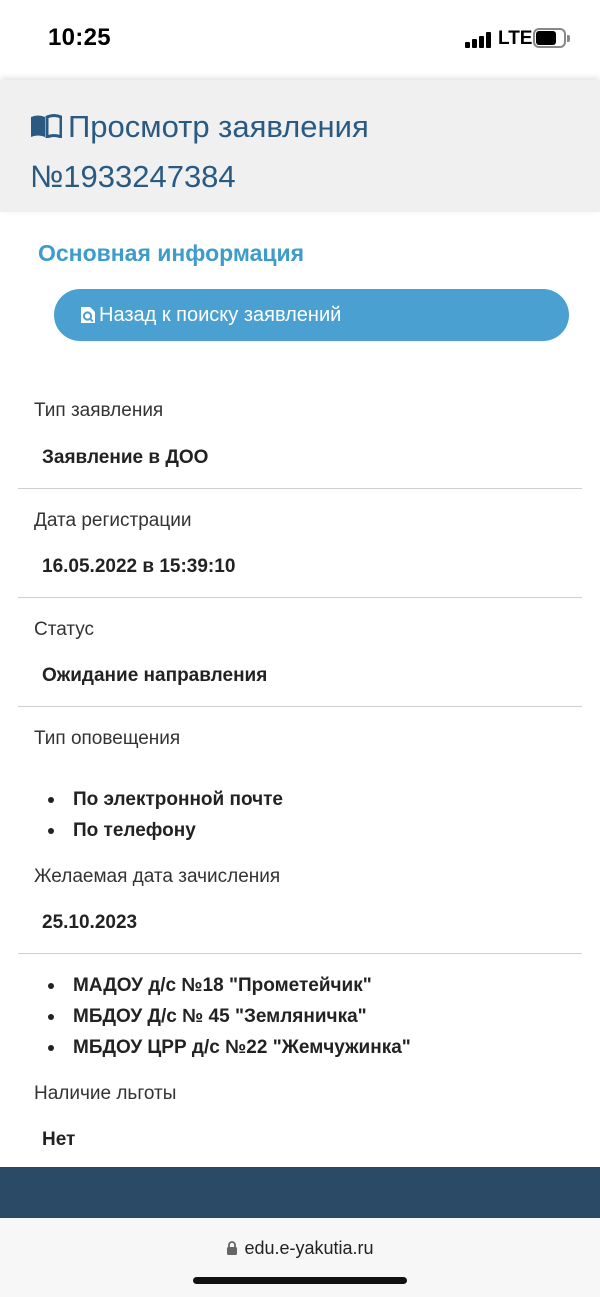  Describe the element at coordinates (218, 126) in the screenshot. I see `page-title-text: Просмотр заявления` at that location.